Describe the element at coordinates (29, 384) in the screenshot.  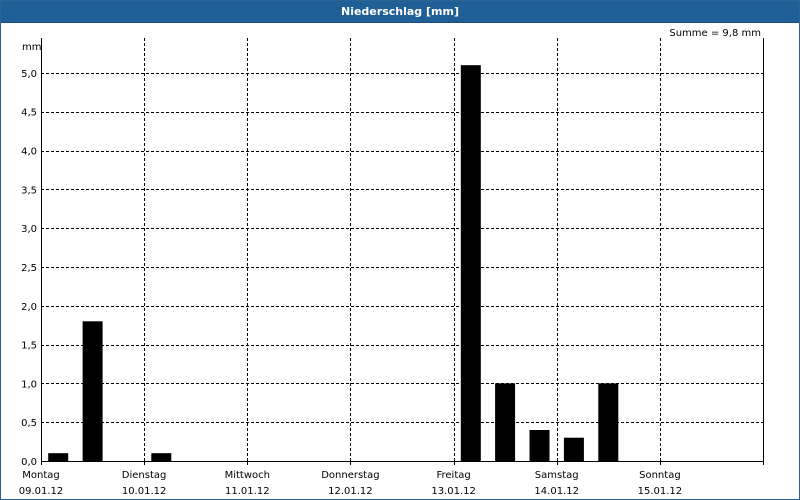
I see `y-tick-label: 1,0` at that location.